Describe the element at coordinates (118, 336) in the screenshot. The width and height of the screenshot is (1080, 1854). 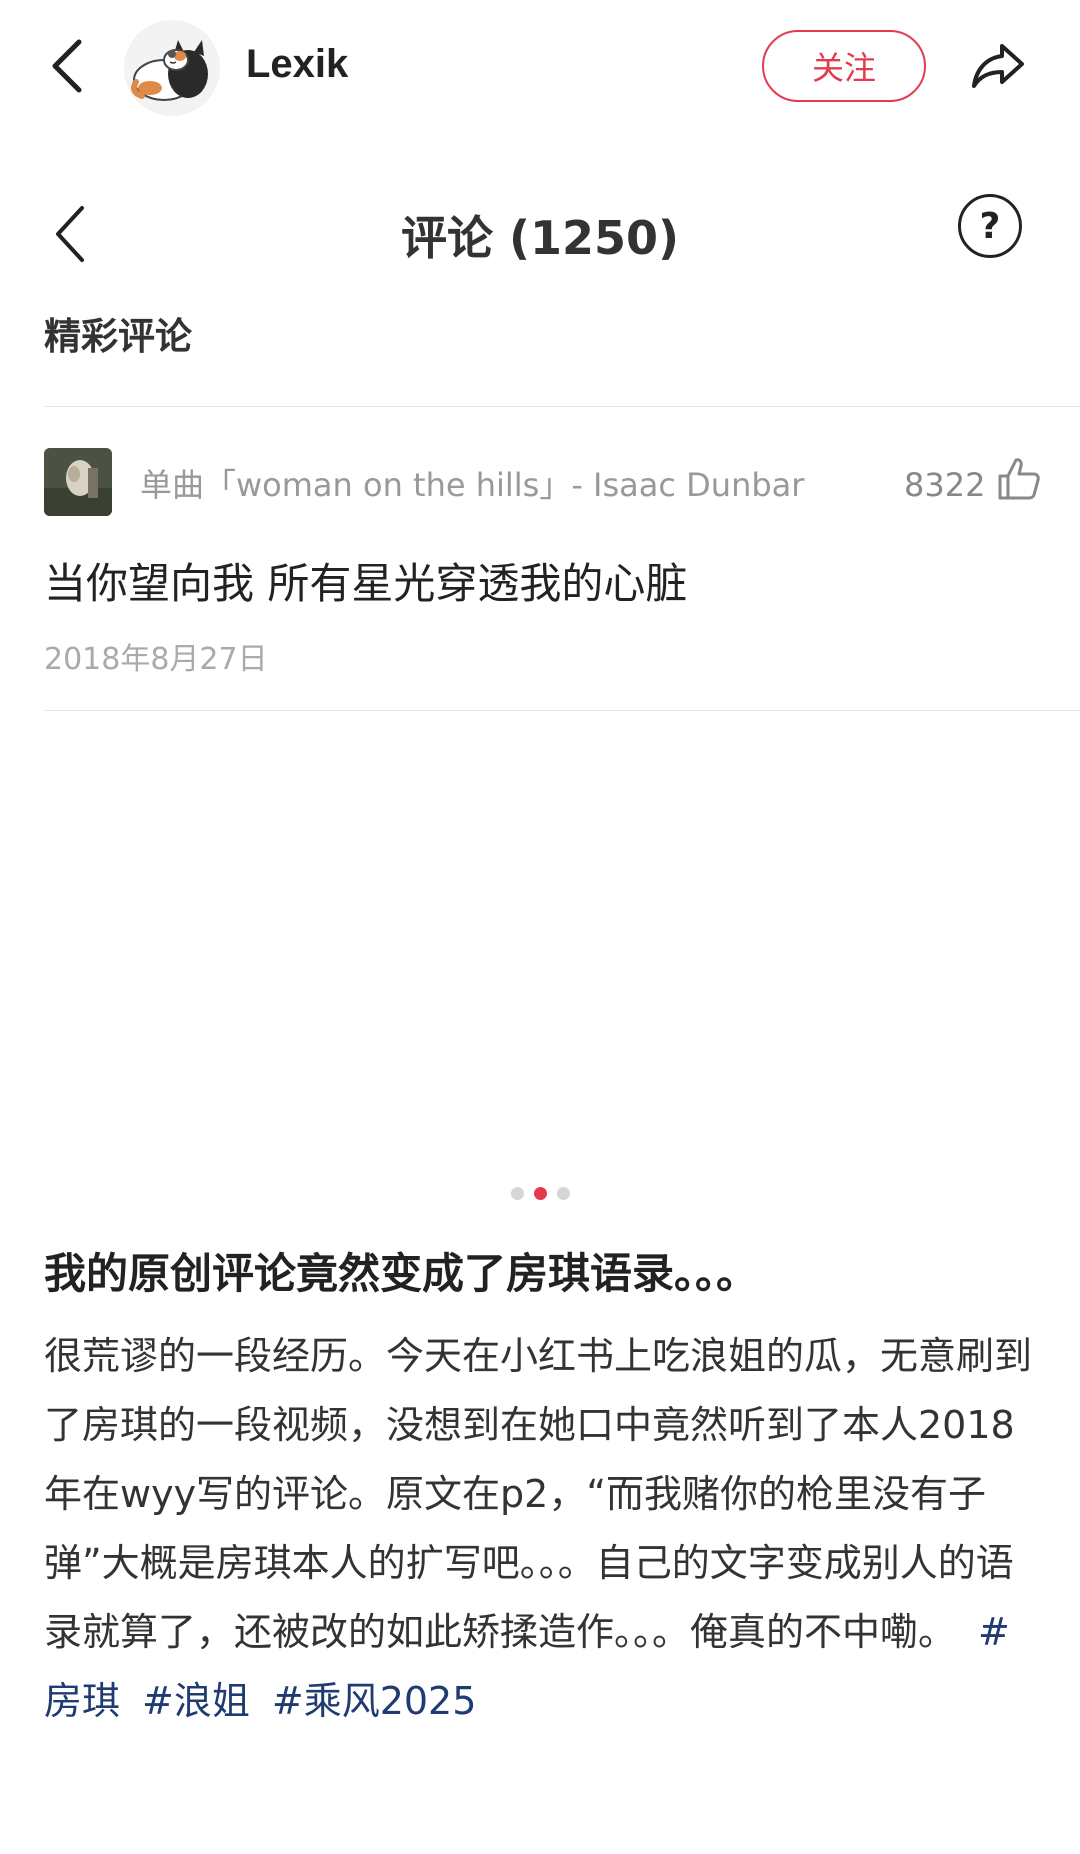
I see `section-heading: 精彩评论` at that location.